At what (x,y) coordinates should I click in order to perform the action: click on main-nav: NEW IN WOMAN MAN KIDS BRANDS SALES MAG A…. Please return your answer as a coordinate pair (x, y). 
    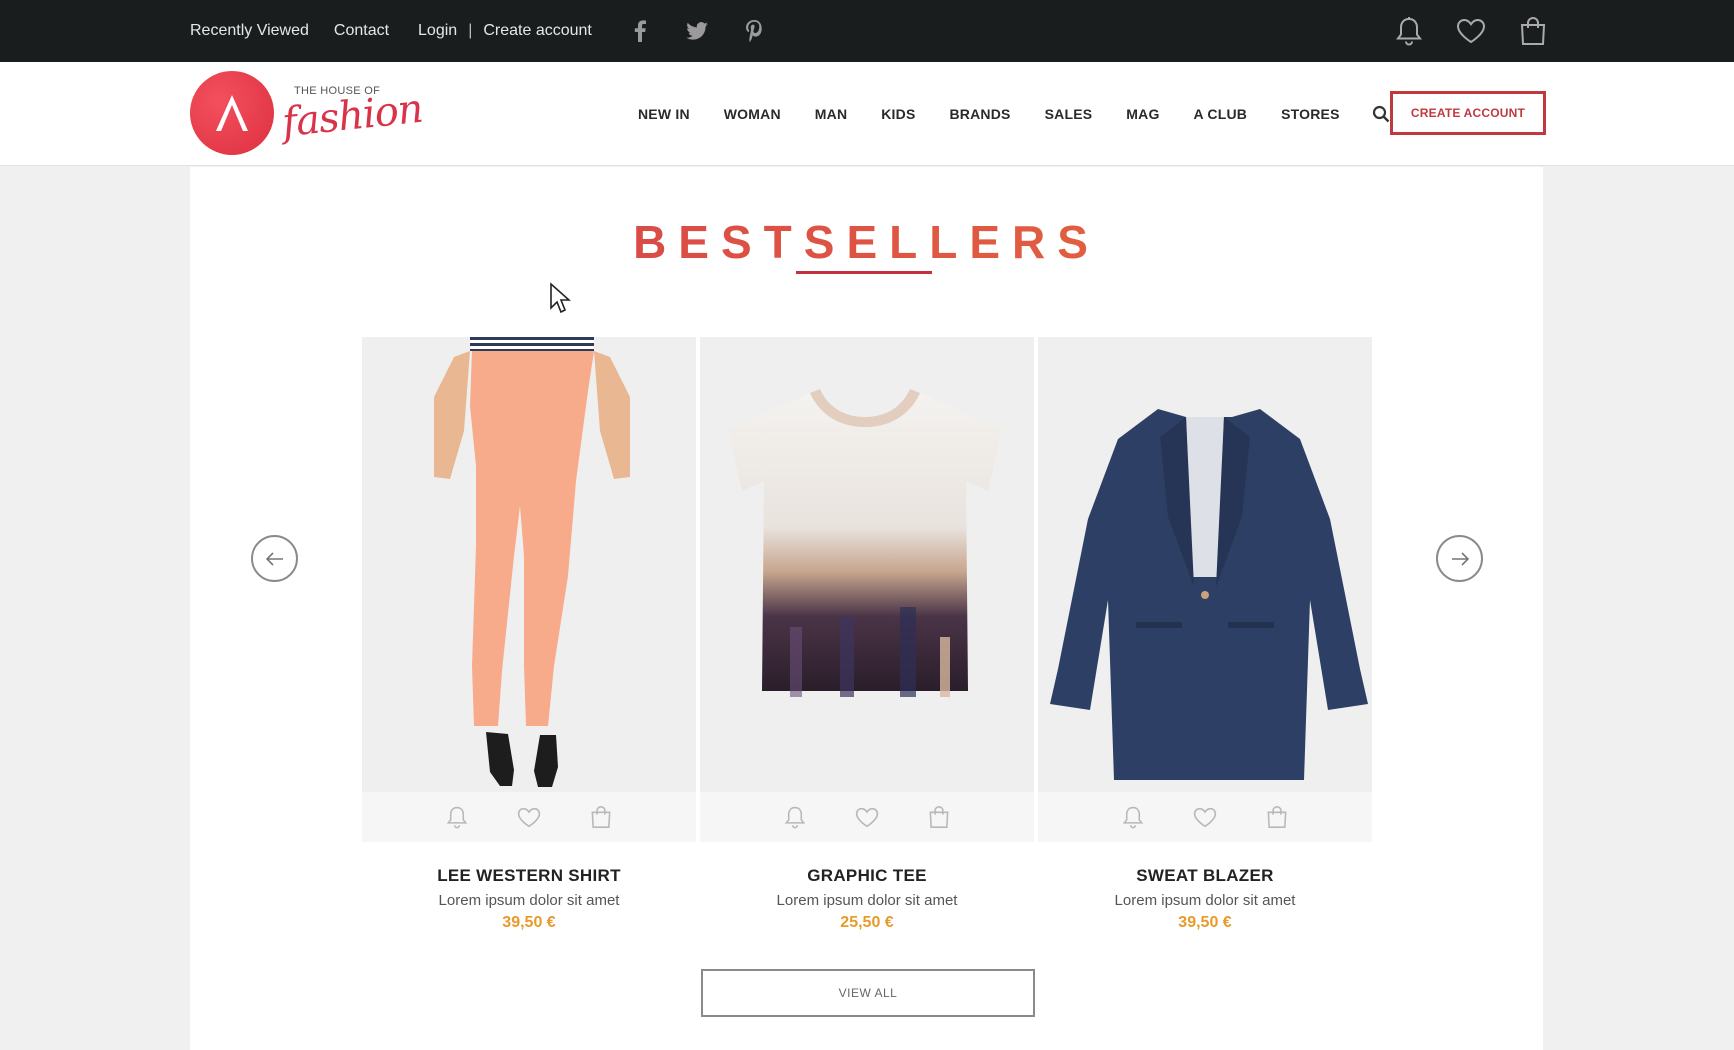
    Looking at the image, I should click on (1015, 114).